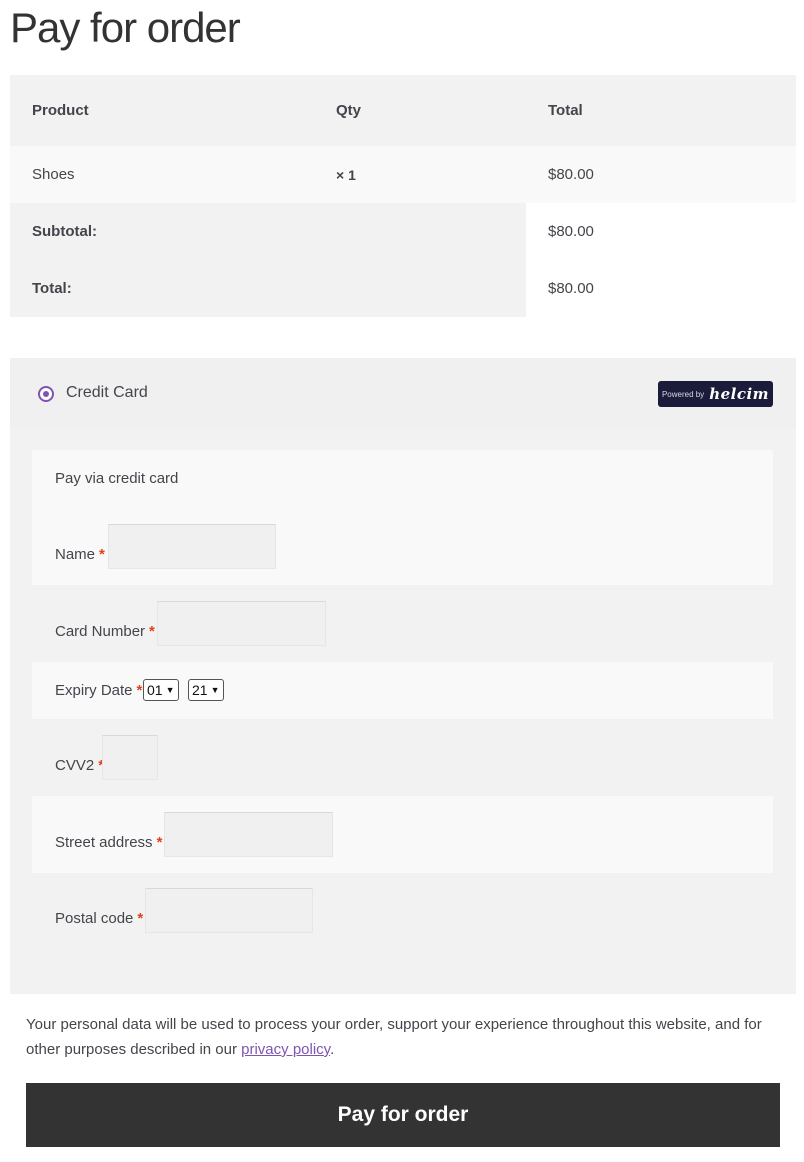  Describe the element at coordinates (403, 288) in the screenshot. I see `total-row: Total: $80.00` at that location.